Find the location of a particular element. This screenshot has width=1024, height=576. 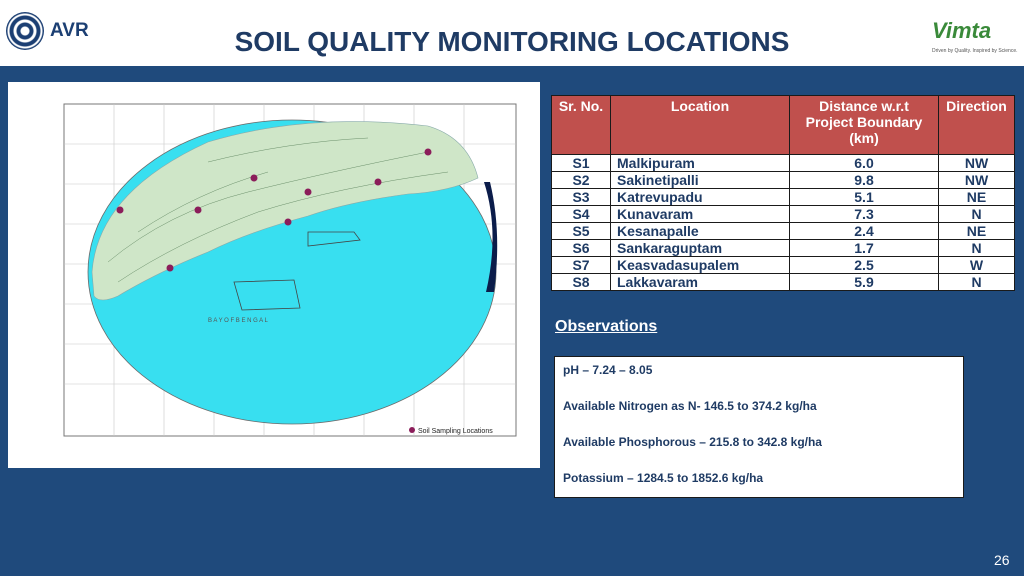

table-row: S2 Sakinetipalli 9.8 NW is located at coordinates (783, 180).